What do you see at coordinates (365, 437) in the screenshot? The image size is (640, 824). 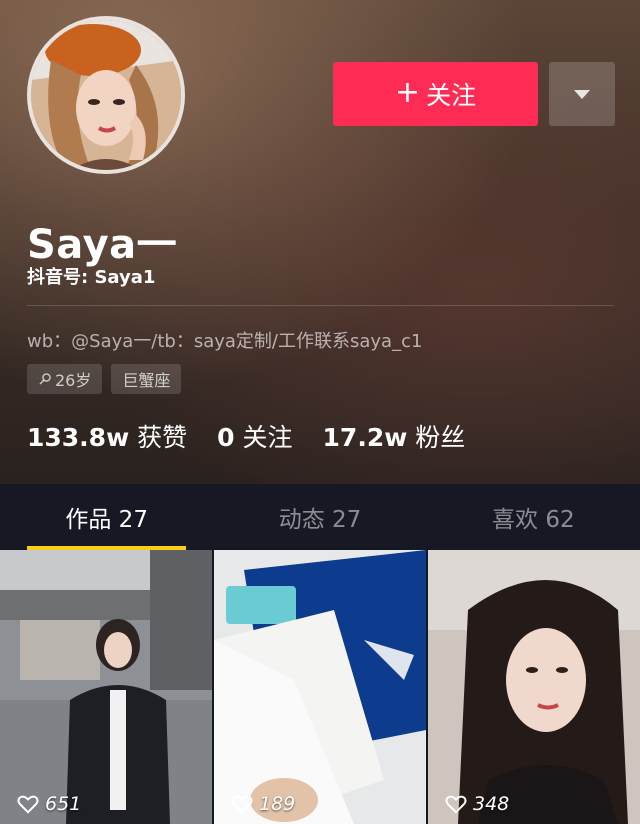 I see `followers-count: 17.2w` at bounding box center [365, 437].